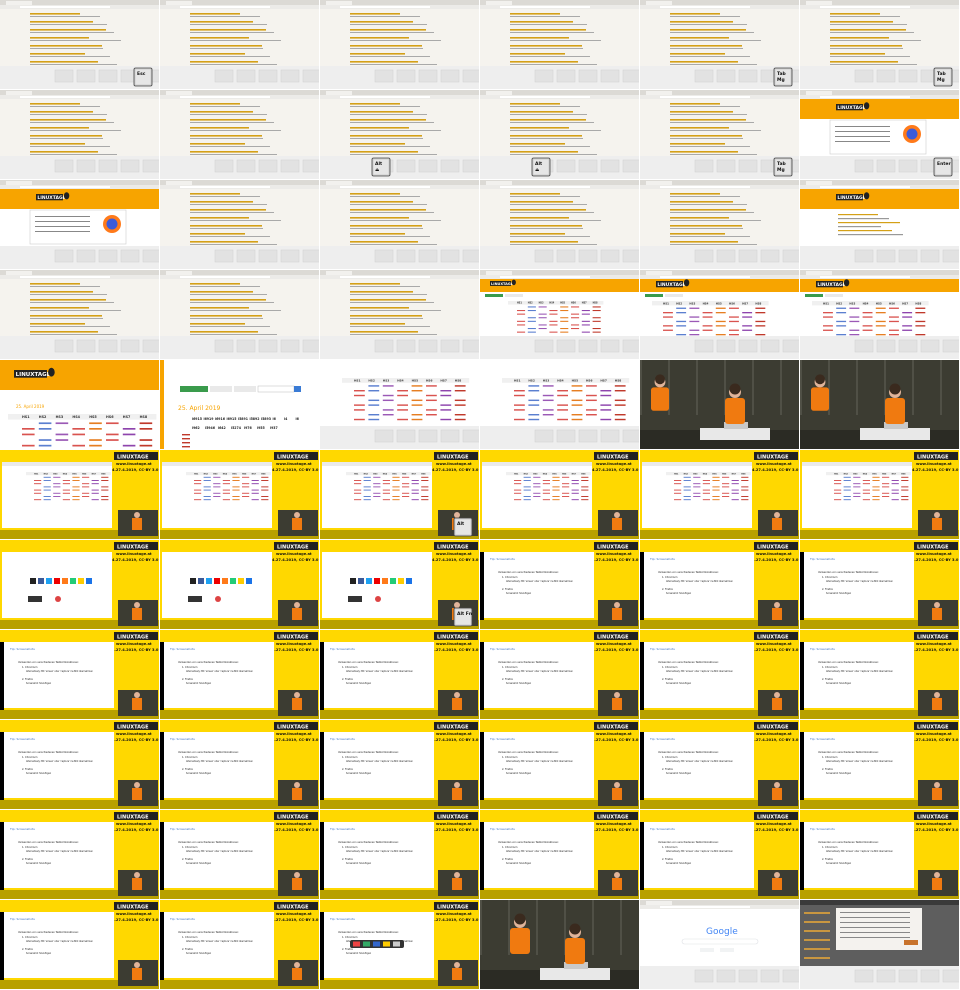  Describe the element at coordinates (377, 464) in the screenshot. I see `shared-browser-bar` at that location.